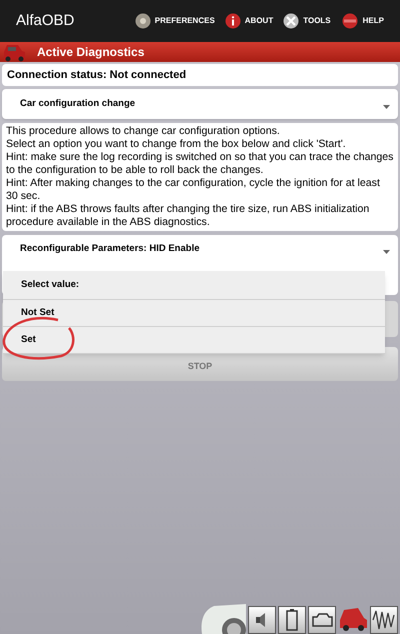 The width and height of the screenshot is (400, 634). What do you see at coordinates (291, 21) in the screenshot?
I see `tools-icon` at bounding box center [291, 21].